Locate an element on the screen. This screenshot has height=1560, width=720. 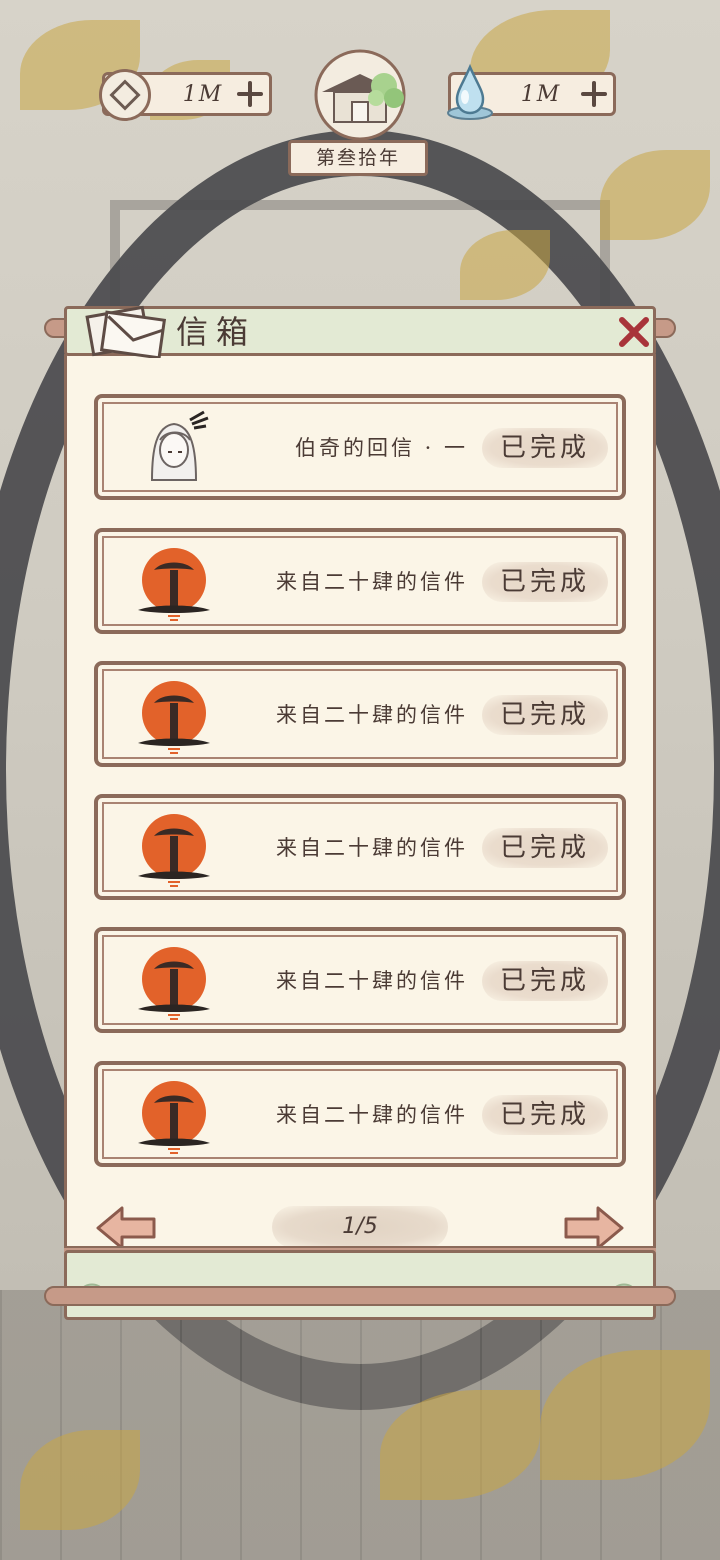
mailbox-title: 信箱 is located at coordinates (216, 332).